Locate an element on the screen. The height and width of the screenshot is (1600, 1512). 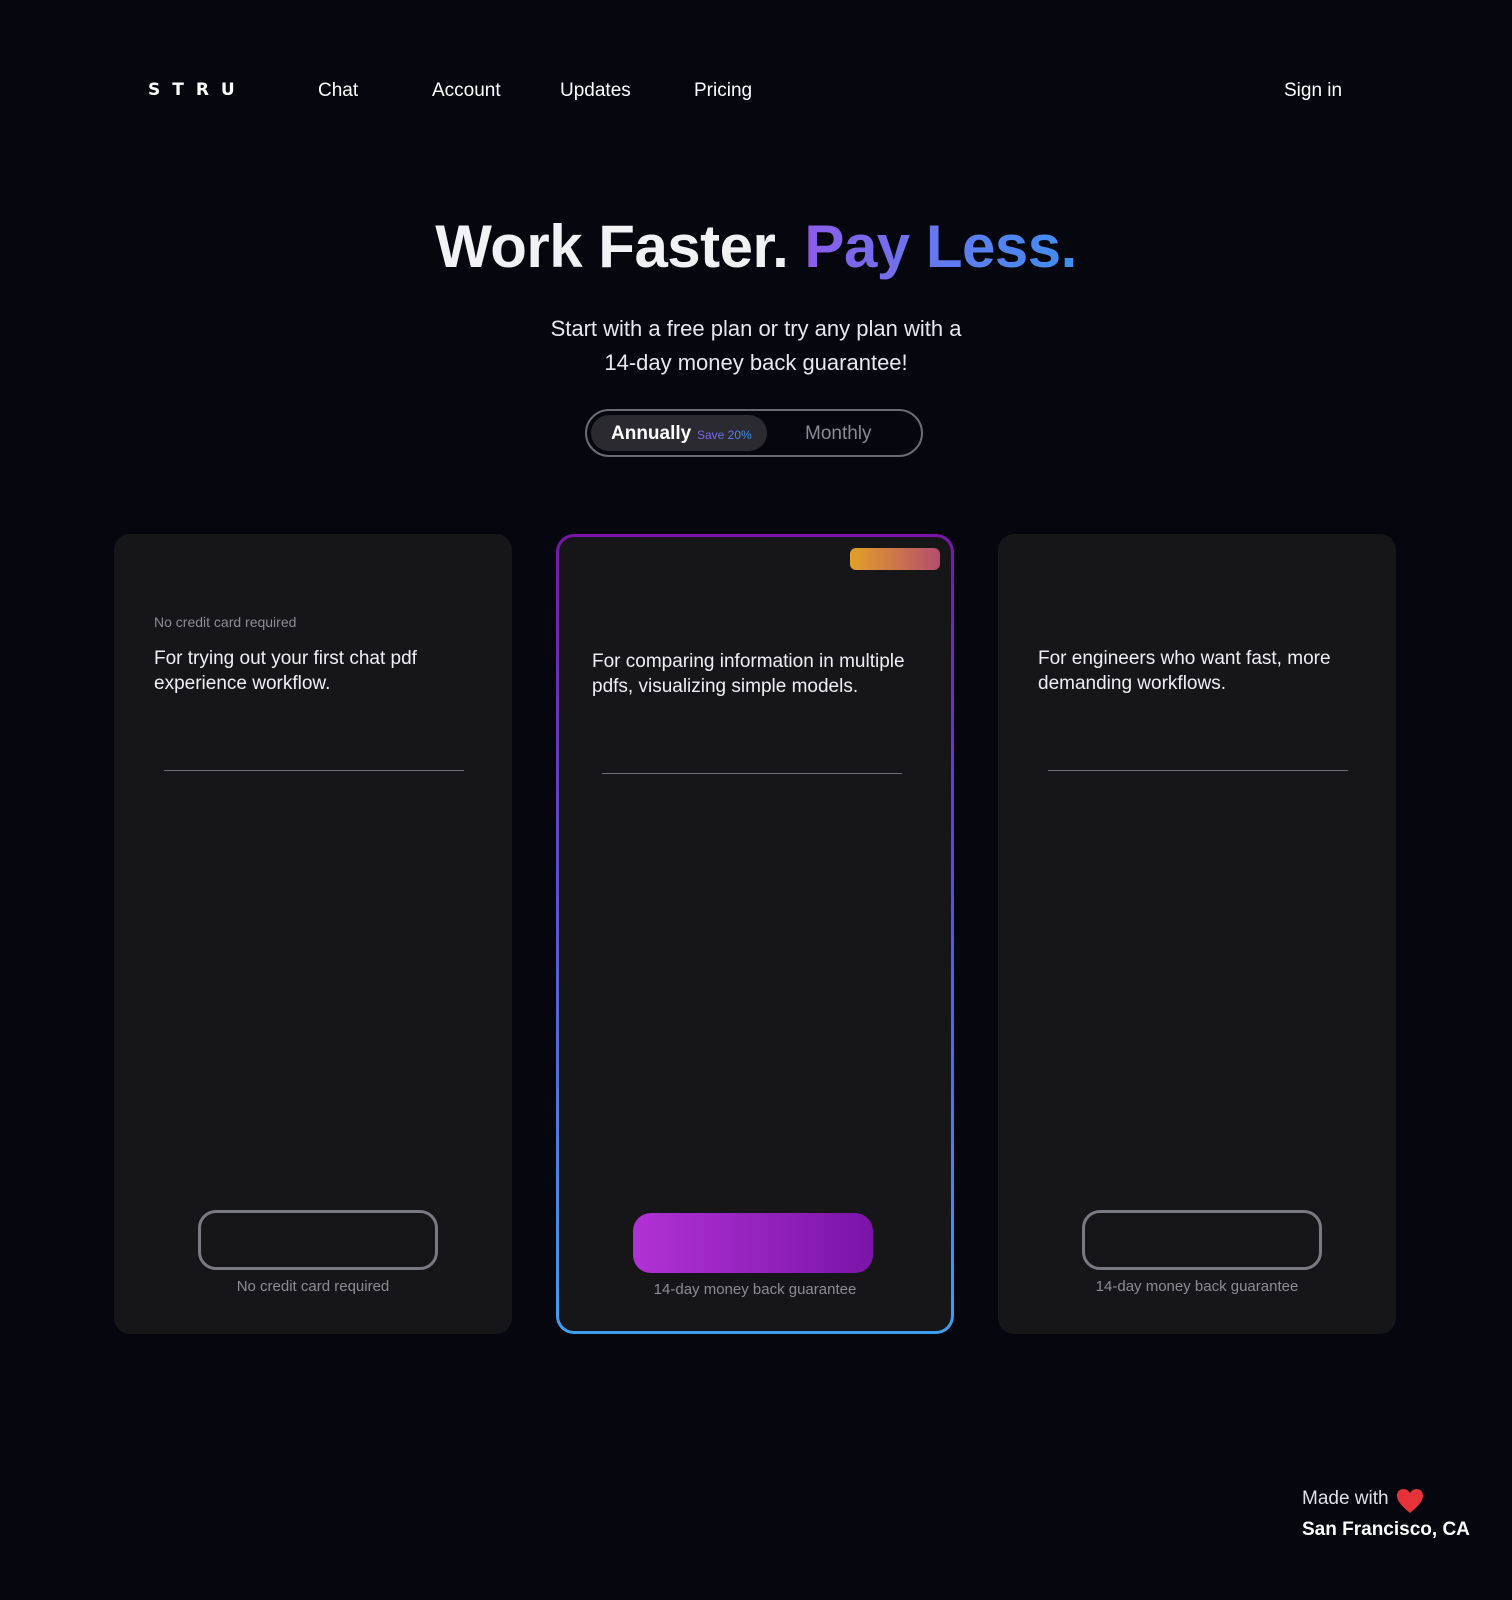
hero-subtitle-line-2: 14-day money back guarantee! is located at coordinates (756, 362).